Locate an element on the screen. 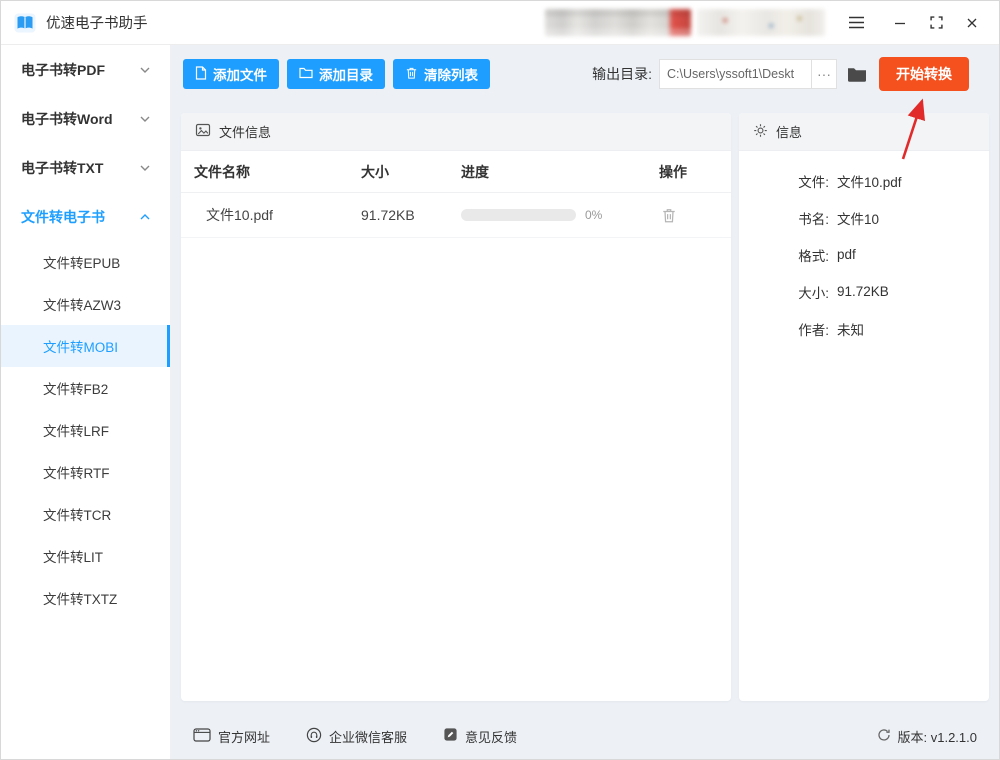 Image resolution: width=1000 pixels, height=760 pixels. titlebar-right is located at coordinates (766, 23).